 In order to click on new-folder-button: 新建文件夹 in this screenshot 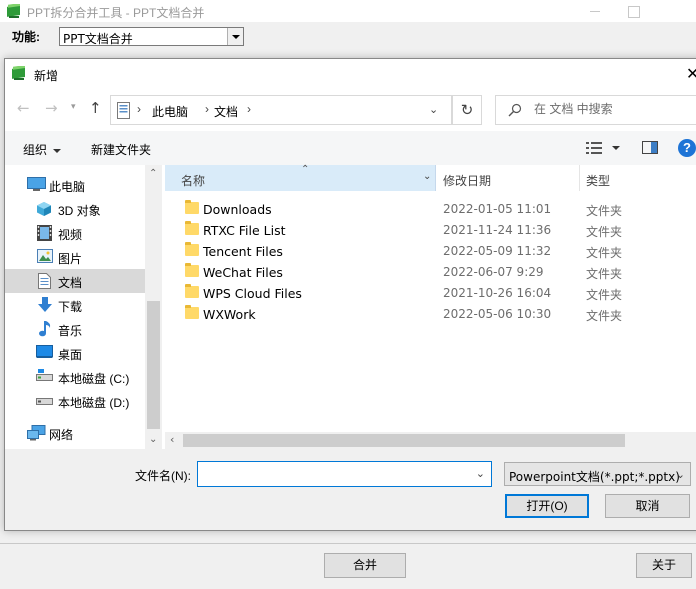, I will do `click(121, 149)`.